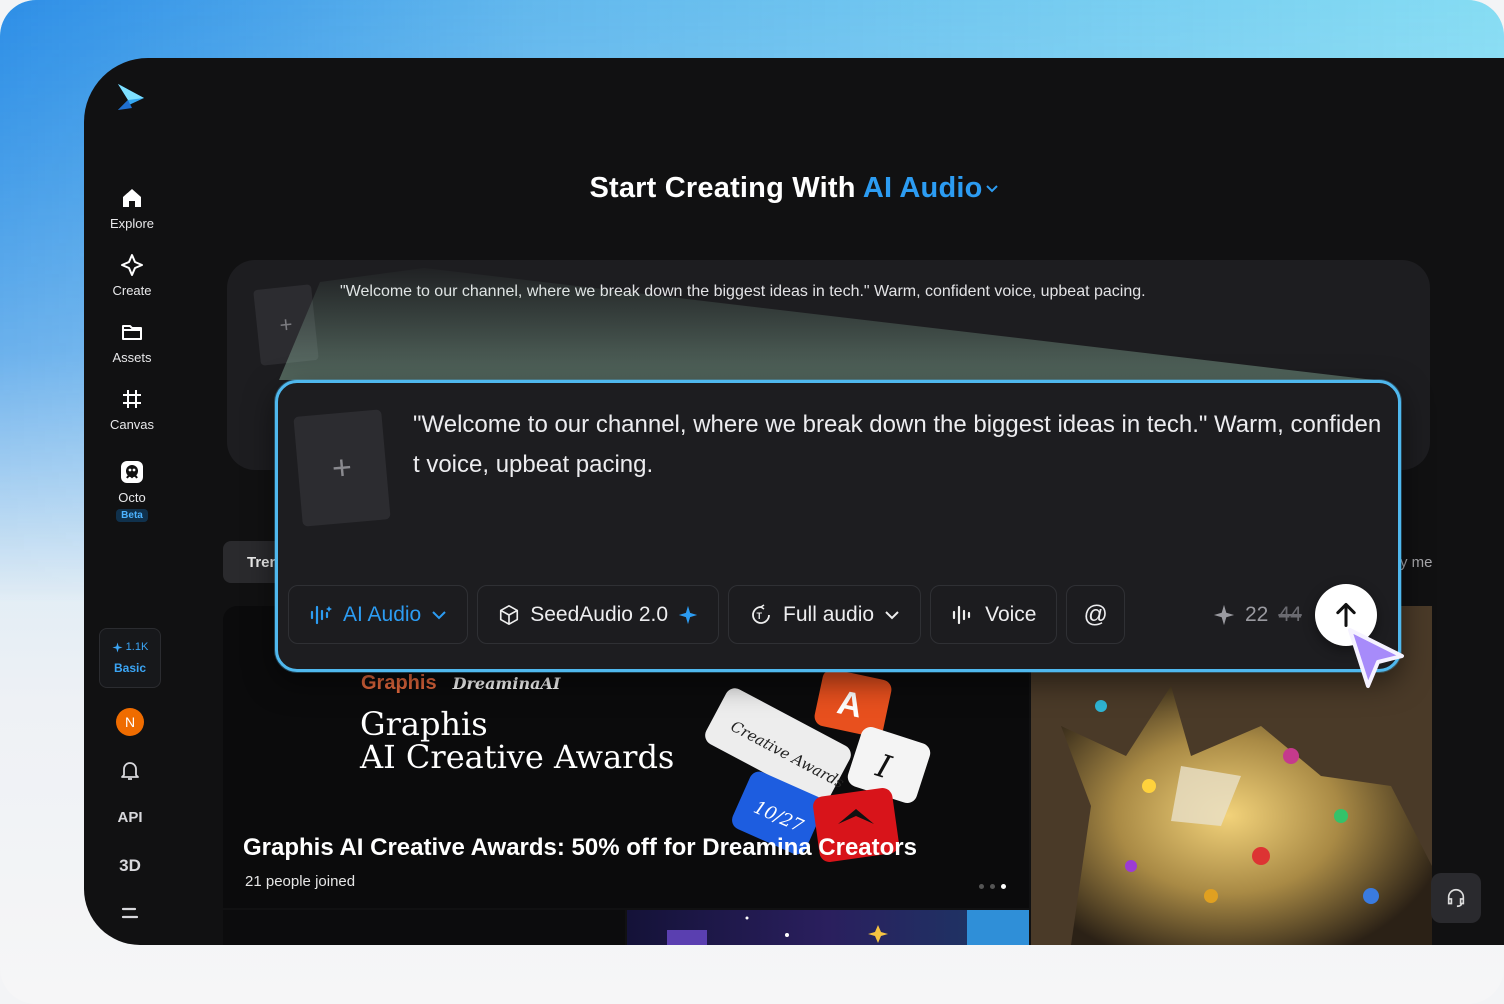  Describe the element at coordinates (300, 881) in the screenshot. I see `joined-count: 21 people joined` at that location.